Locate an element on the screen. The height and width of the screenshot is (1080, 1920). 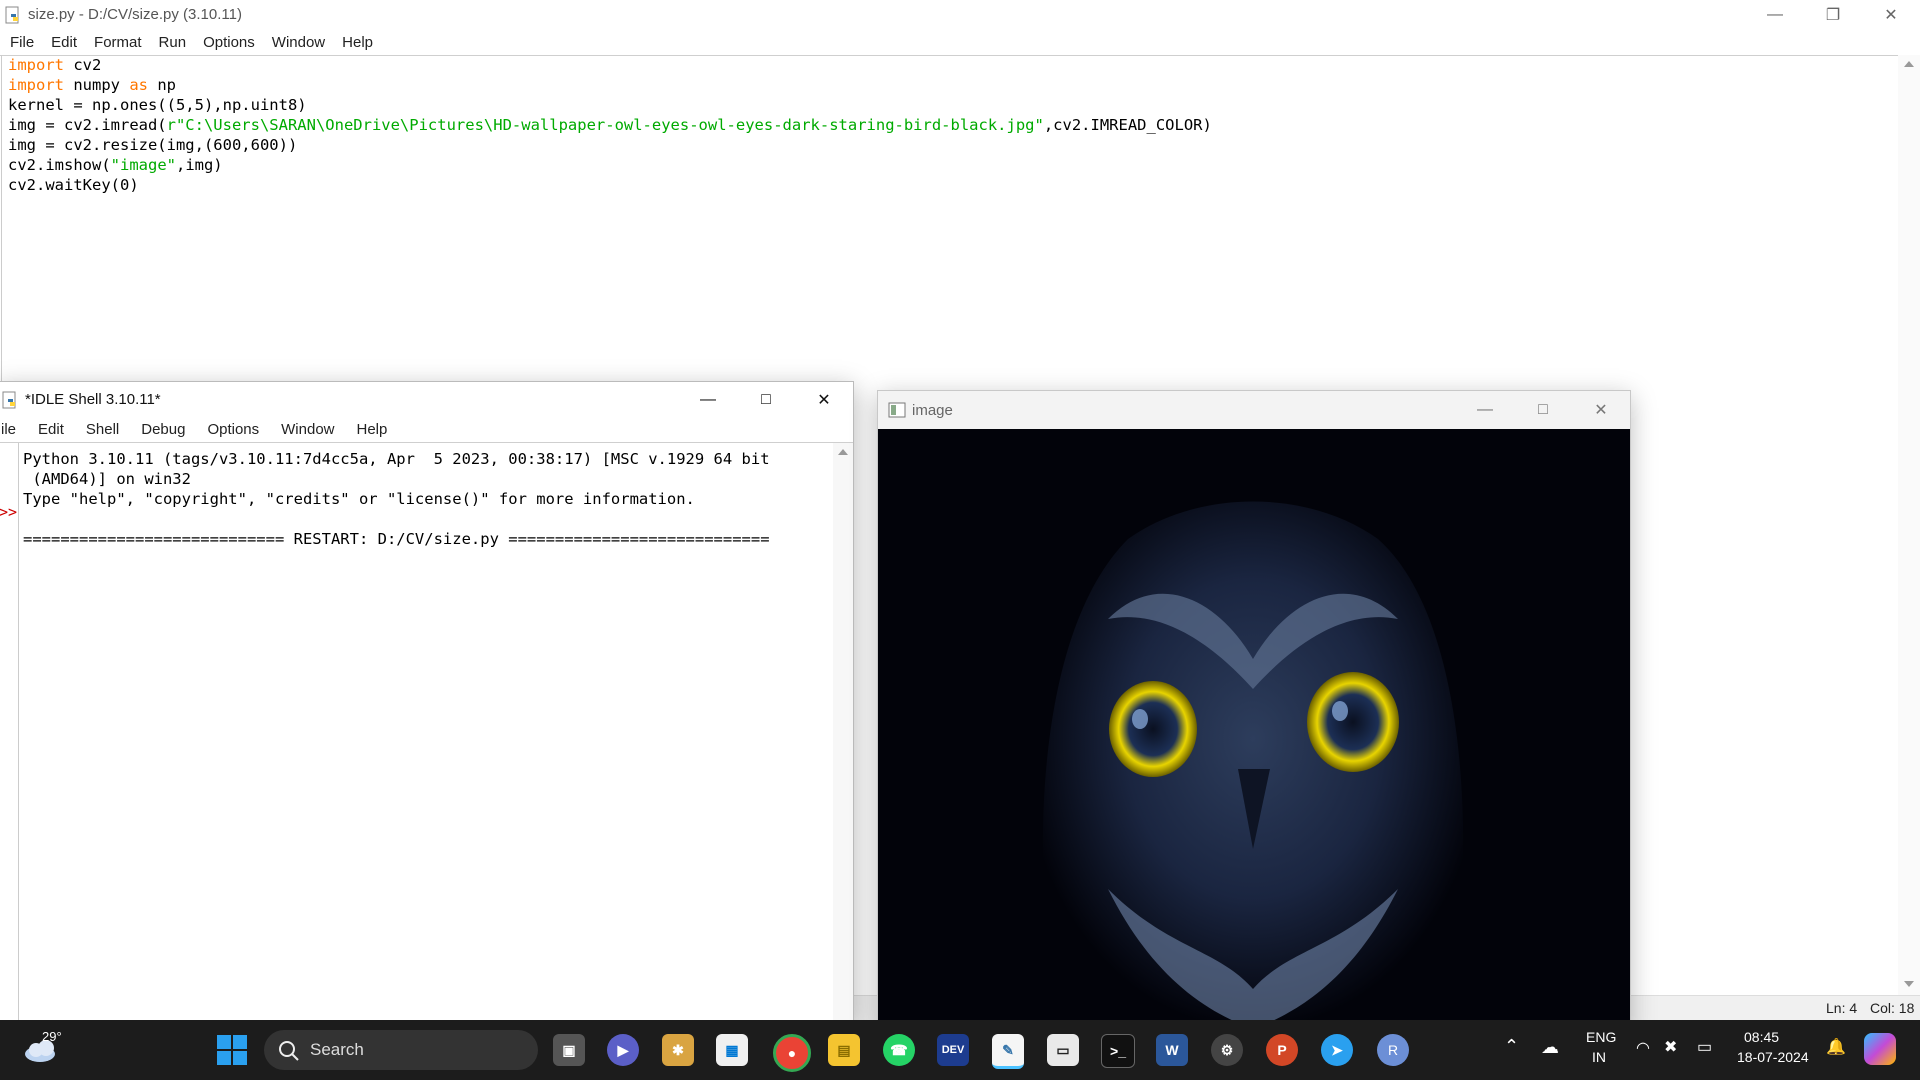
language-bottom: IN is located at coordinates (1599, 1057).